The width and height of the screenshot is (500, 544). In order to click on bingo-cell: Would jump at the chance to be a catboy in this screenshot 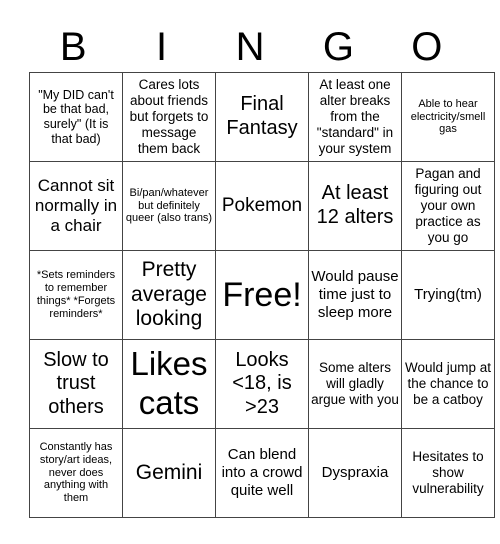, I will do `click(448, 384)`.